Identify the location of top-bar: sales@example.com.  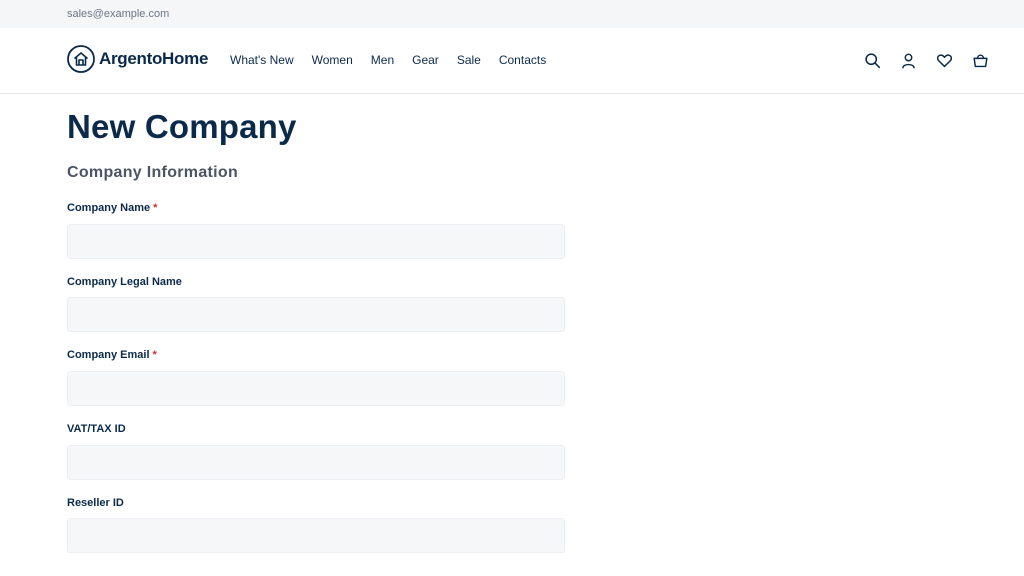
(512, 14).